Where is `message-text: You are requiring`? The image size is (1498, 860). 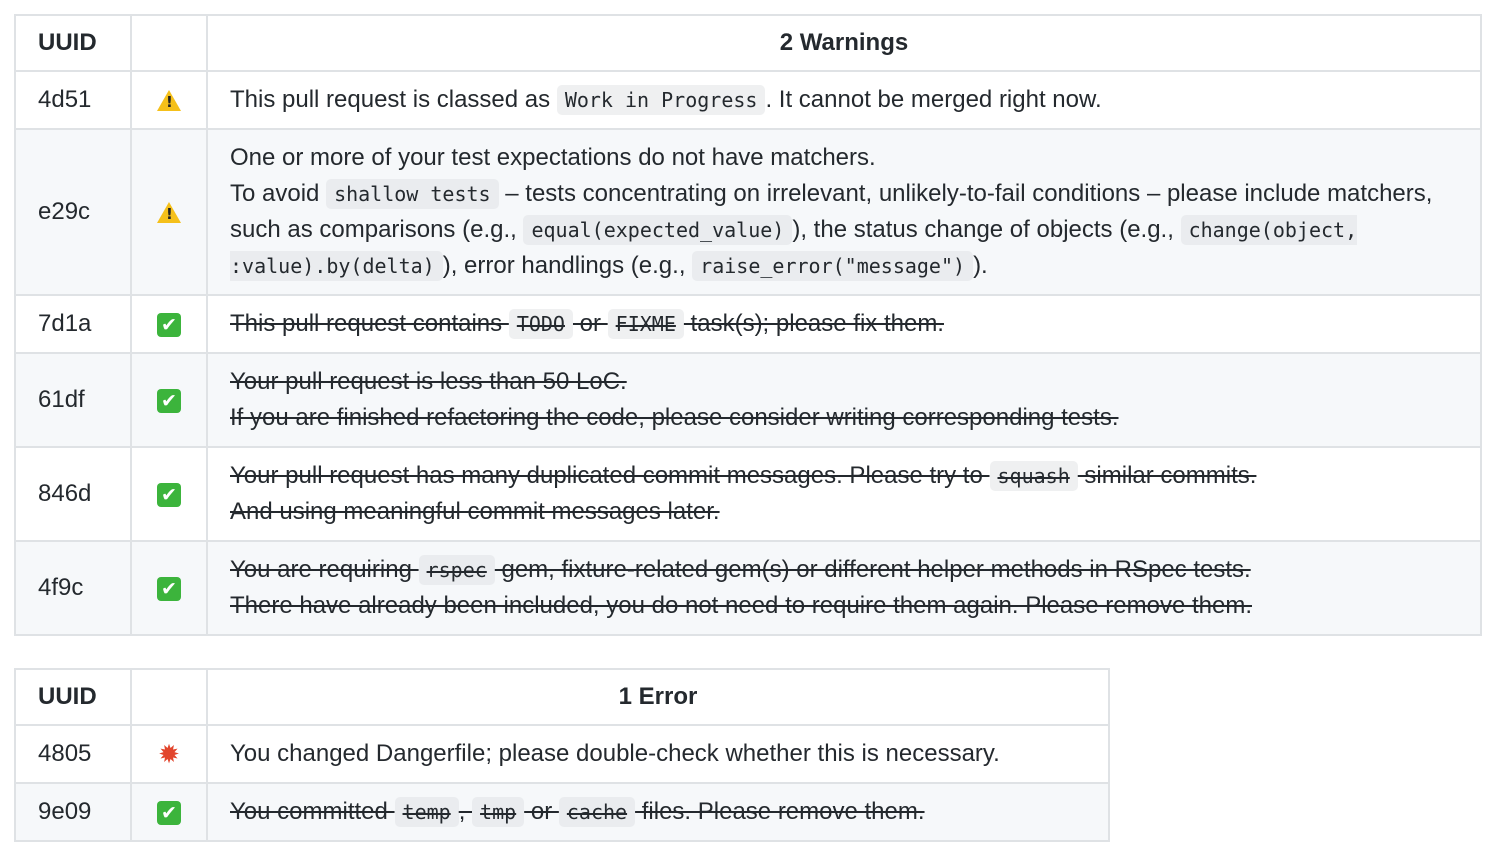
message-text: You are requiring is located at coordinates (324, 569).